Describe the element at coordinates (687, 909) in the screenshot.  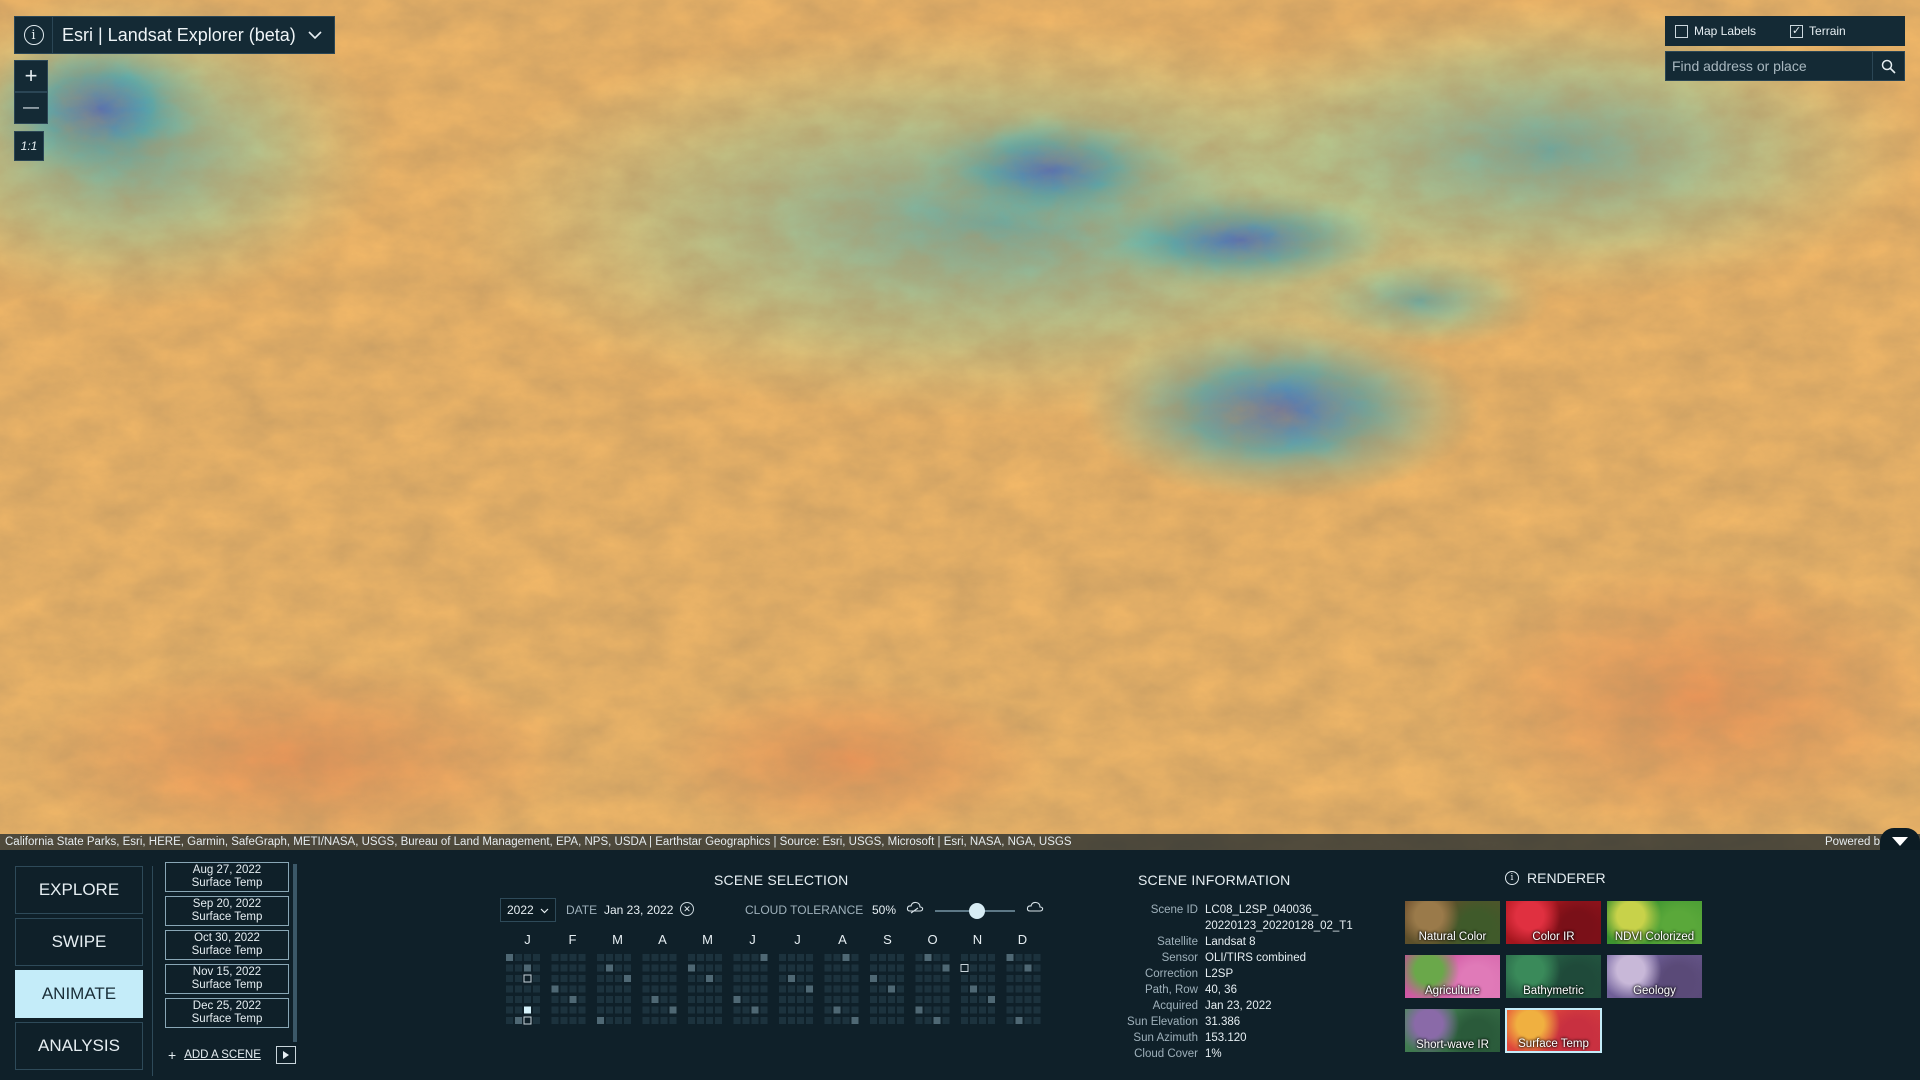
I see `clear-date-button: ✕` at that location.